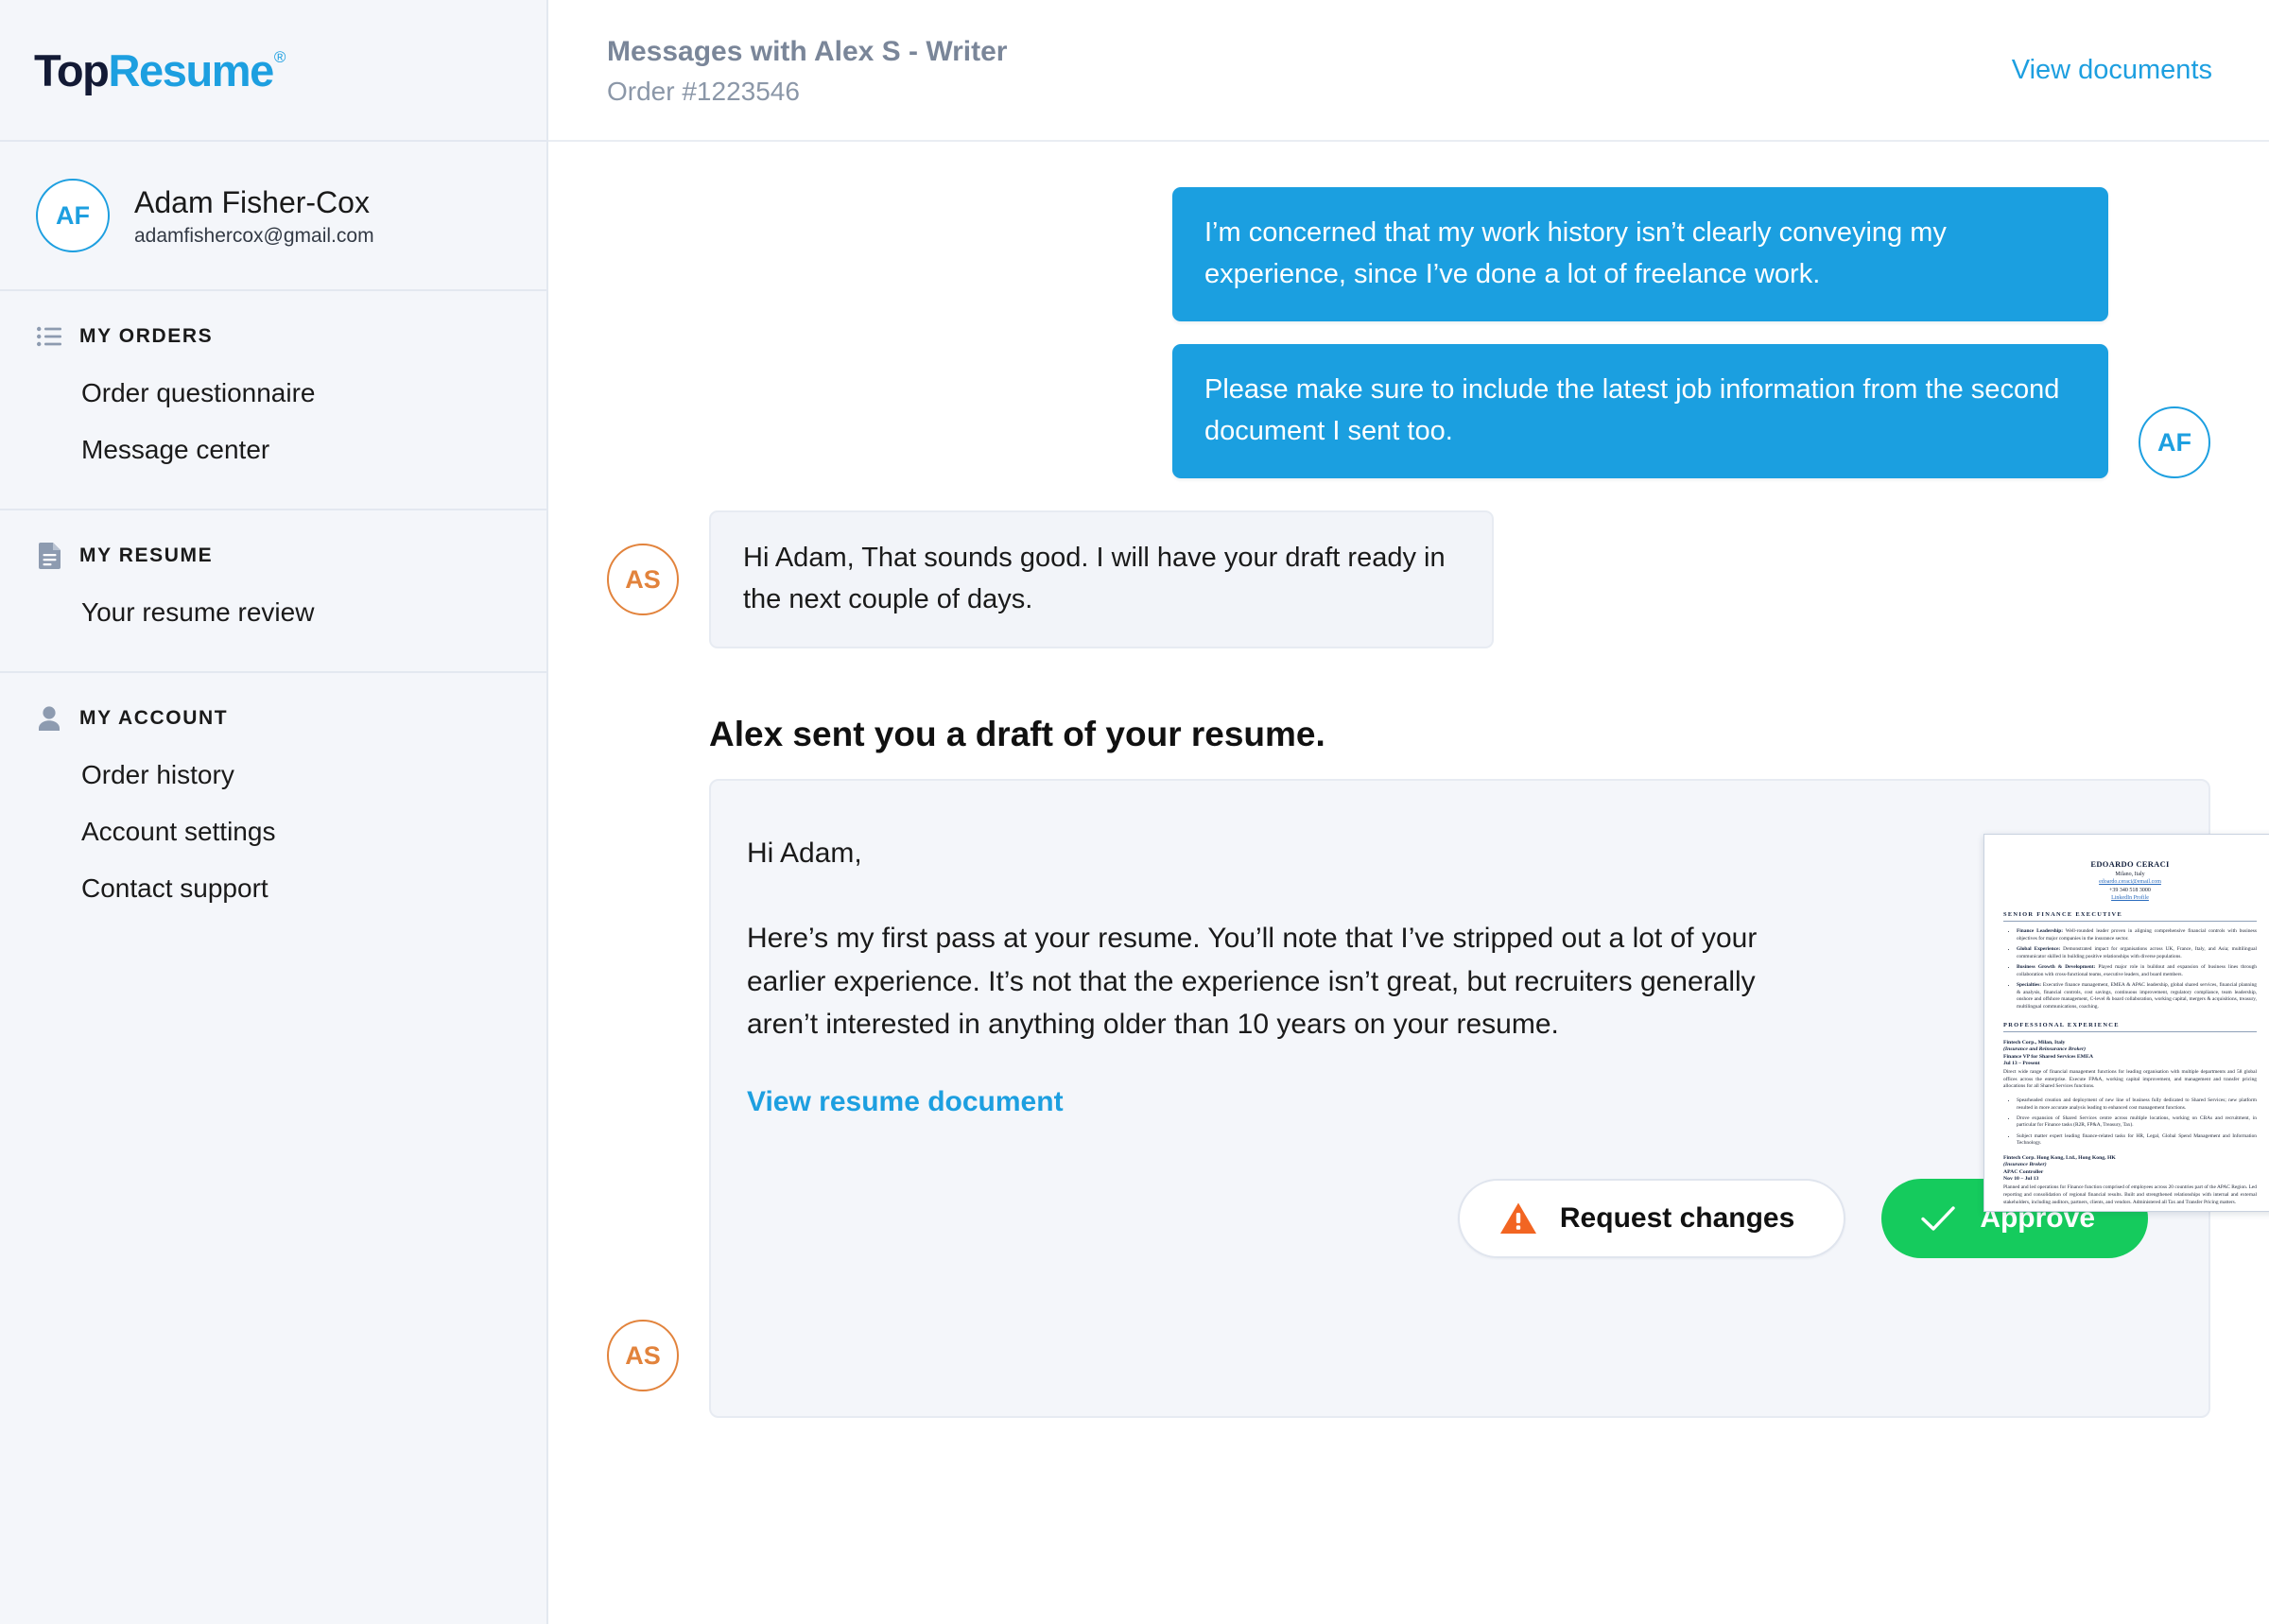  What do you see at coordinates (273, 612) in the screenshot?
I see `sidebar-item-your-resume-review: Your resume review` at bounding box center [273, 612].